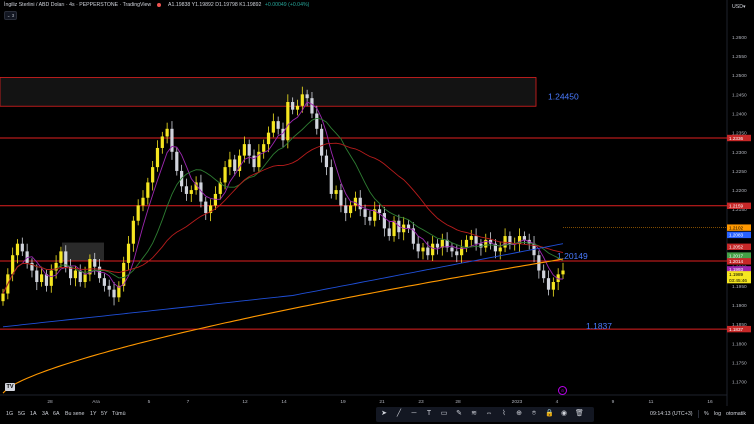 This screenshot has width=754, height=424. Describe the element at coordinates (739, 191) in the screenshot. I see `y-tick-label: 1.2200` at that location.